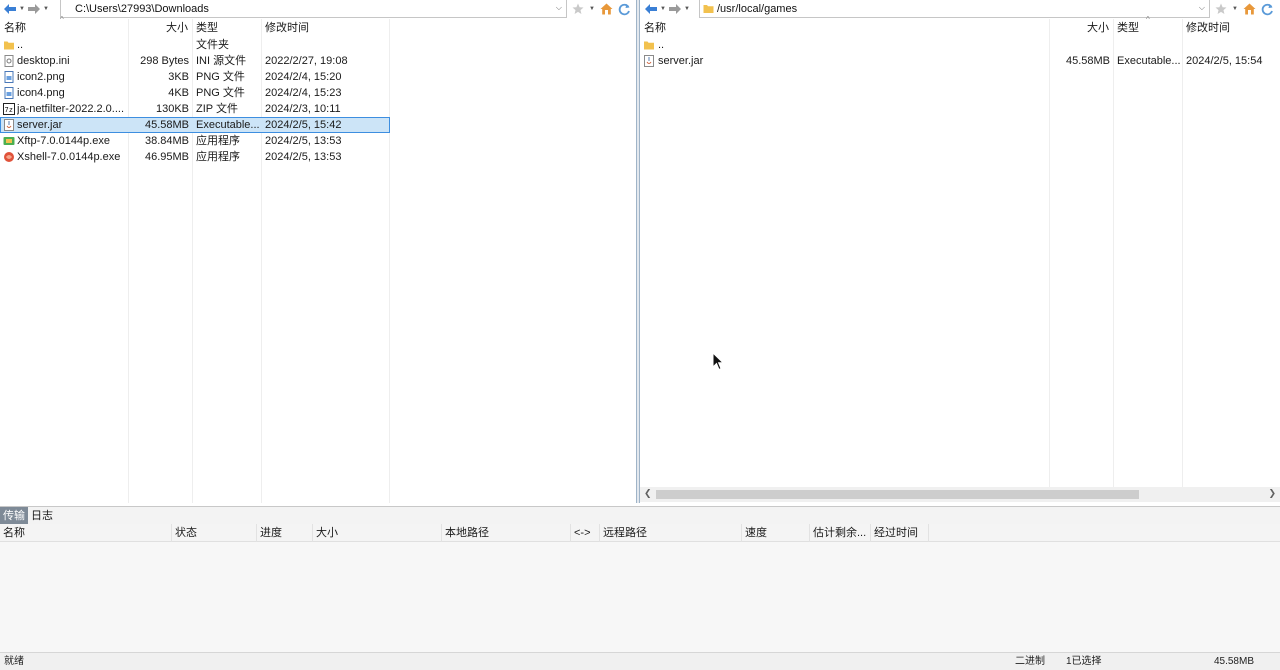 Image resolution: width=1280 pixels, height=670 pixels. What do you see at coordinates (585, 533) in the screenshot?
I see `col-transfer-direction: <->` at bounding box center [585, 533].